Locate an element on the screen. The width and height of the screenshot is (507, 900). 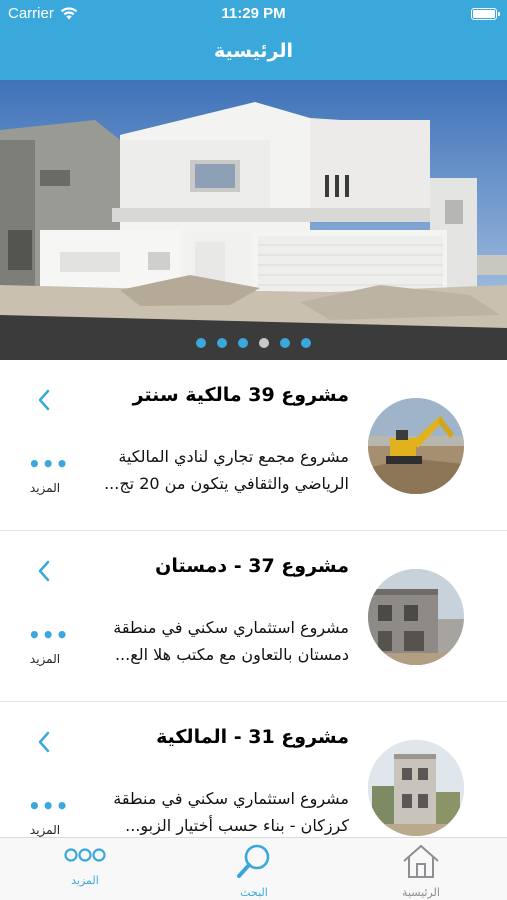
project-title: مشروع 31 - المالكية is located at coordinates (252, 737).